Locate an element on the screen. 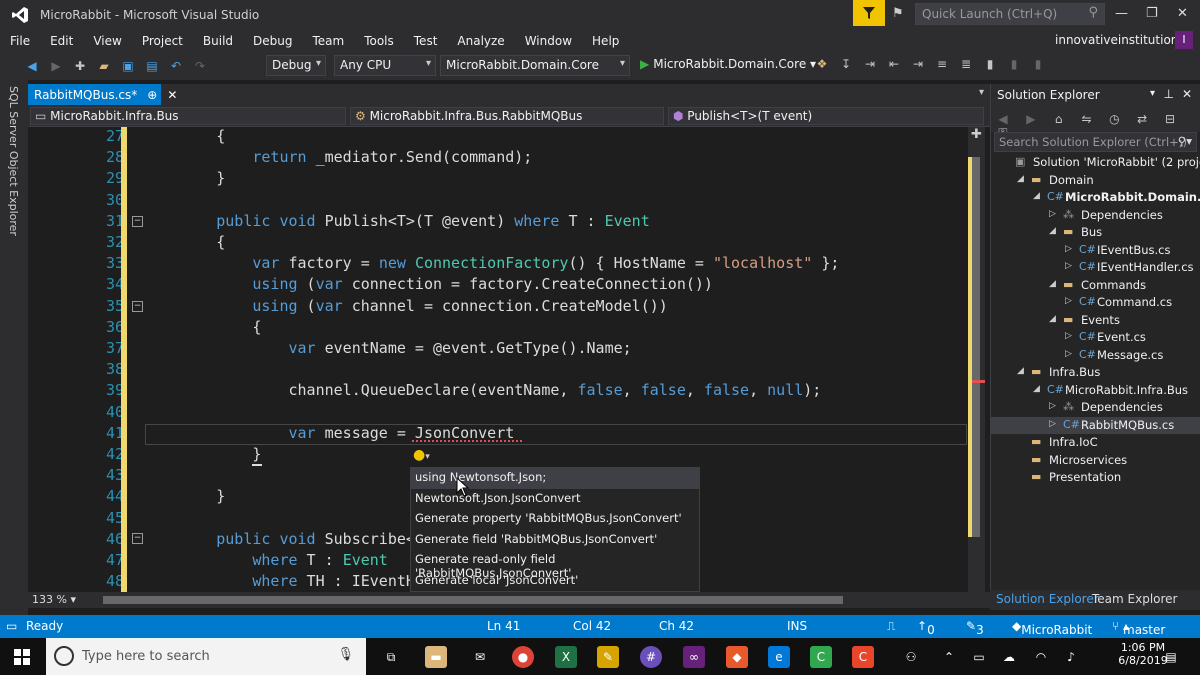  paint-icon: ✎ is located at coordinates (608, 657).